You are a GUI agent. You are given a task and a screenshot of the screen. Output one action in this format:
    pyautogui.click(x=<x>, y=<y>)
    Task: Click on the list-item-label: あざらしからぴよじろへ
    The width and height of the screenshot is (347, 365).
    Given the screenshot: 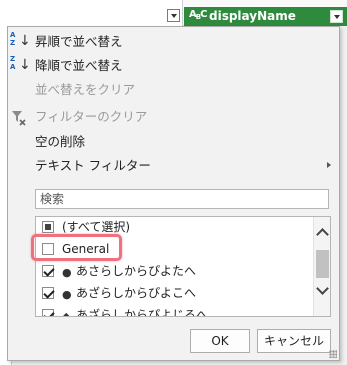 What is the action you would take?
    pyautogui.click(x=142, y=312)
    